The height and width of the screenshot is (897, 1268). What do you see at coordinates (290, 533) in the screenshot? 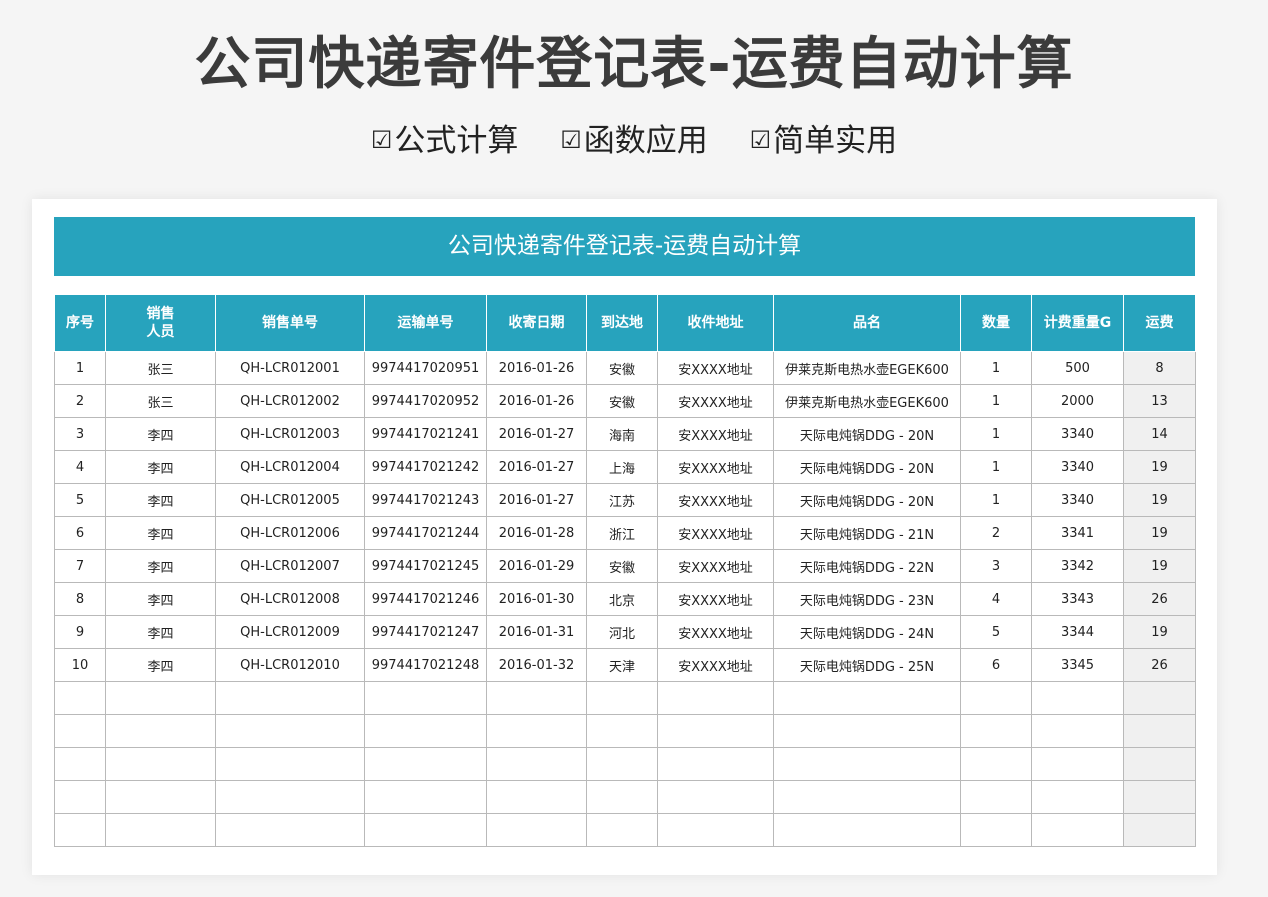
I see `cell-order-no: QH-LCR012006` at bounding box center [290, 533].